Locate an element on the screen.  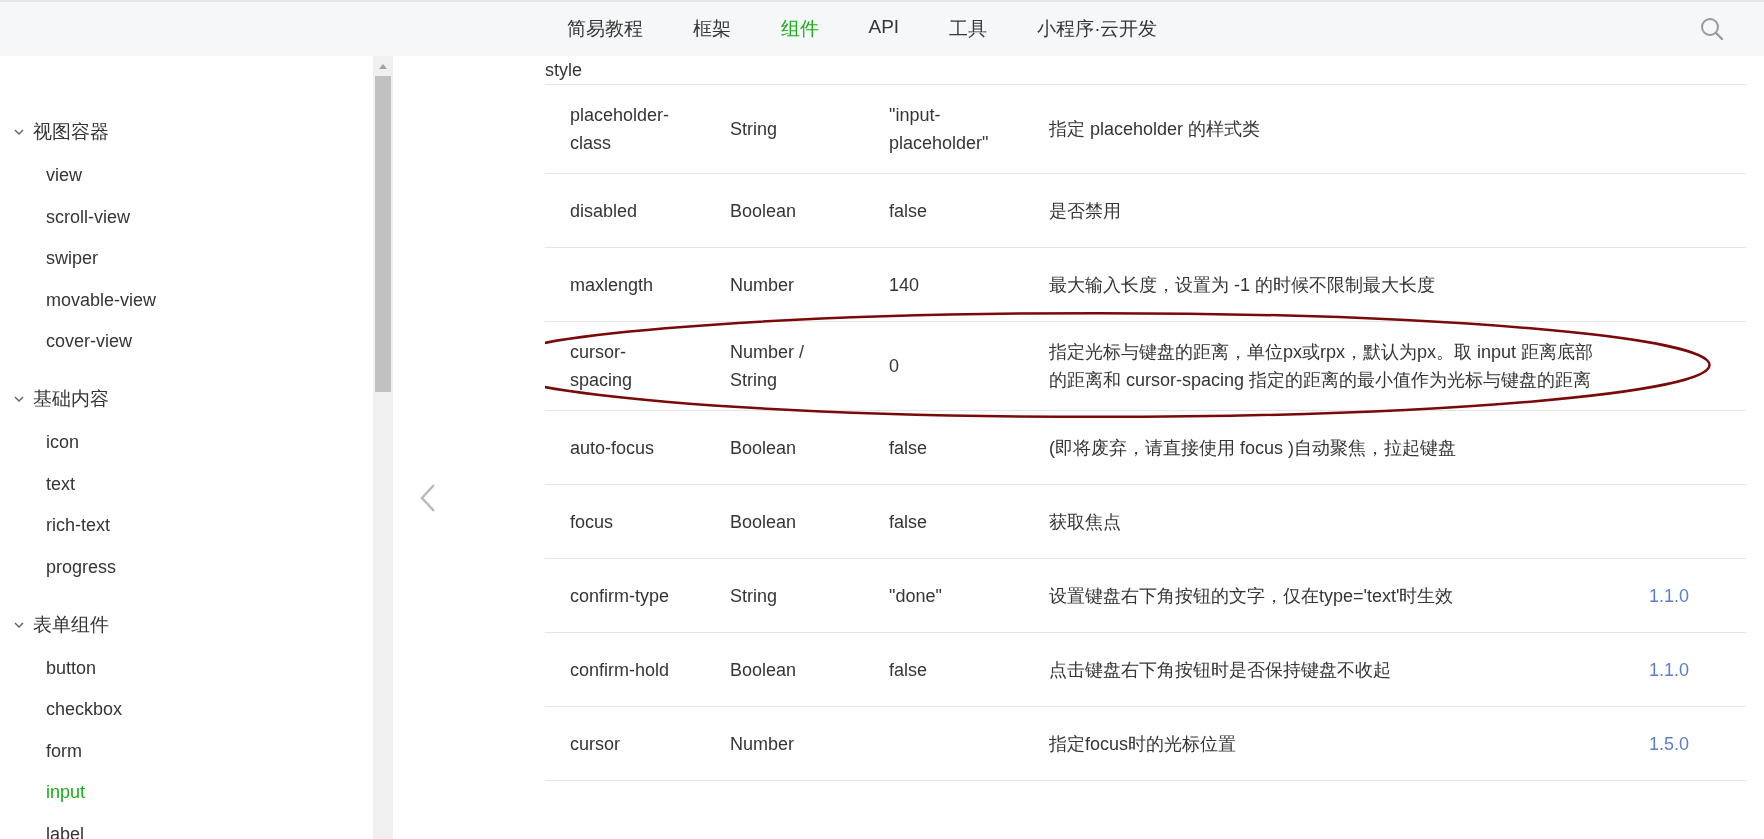
nav-link: 简易教程 is located at coordinates (604, 29).